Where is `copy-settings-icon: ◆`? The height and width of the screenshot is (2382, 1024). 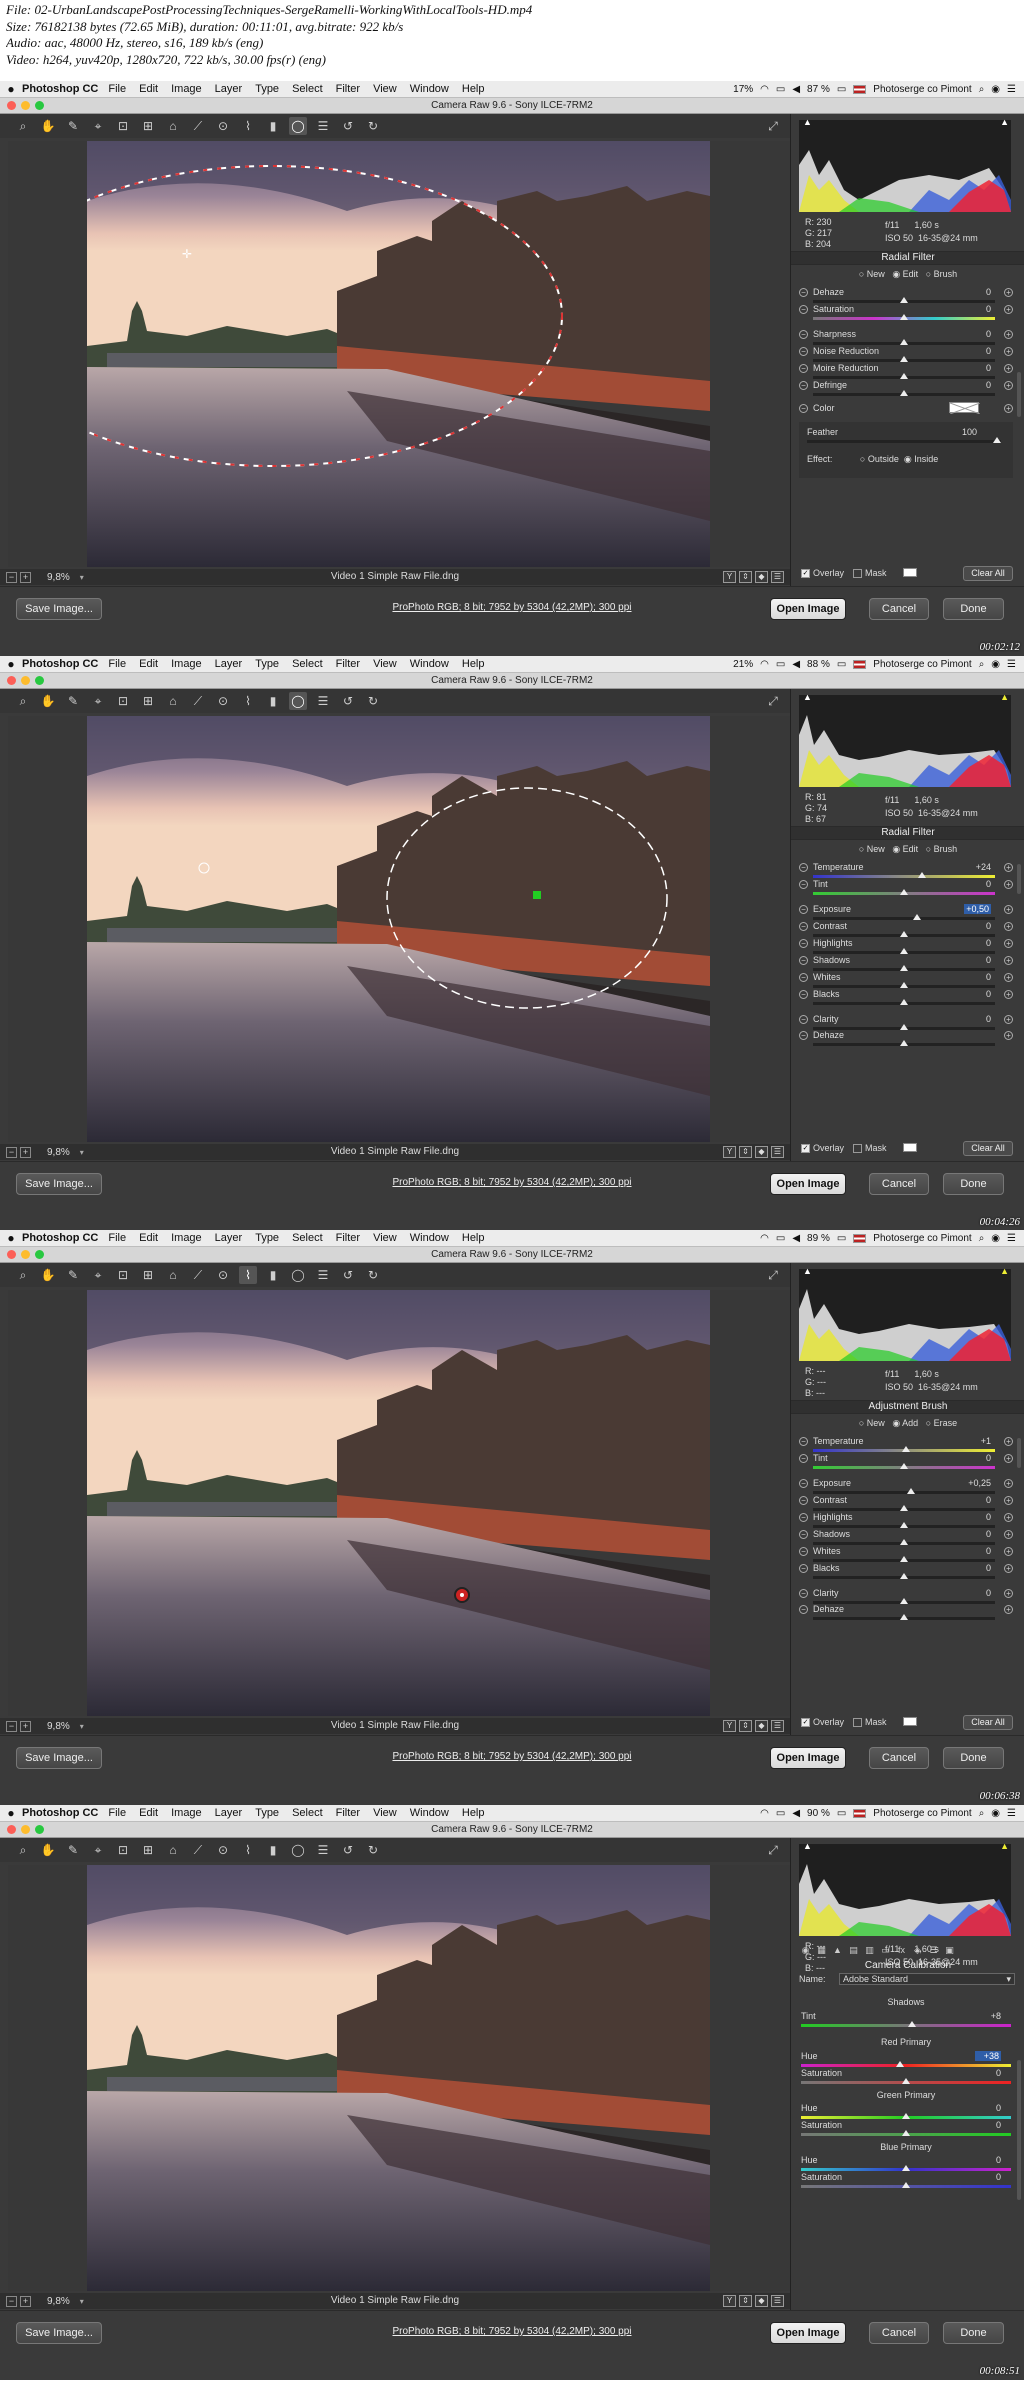
copy-settings-icon: ◆ is located at coordinates (761, 1726).